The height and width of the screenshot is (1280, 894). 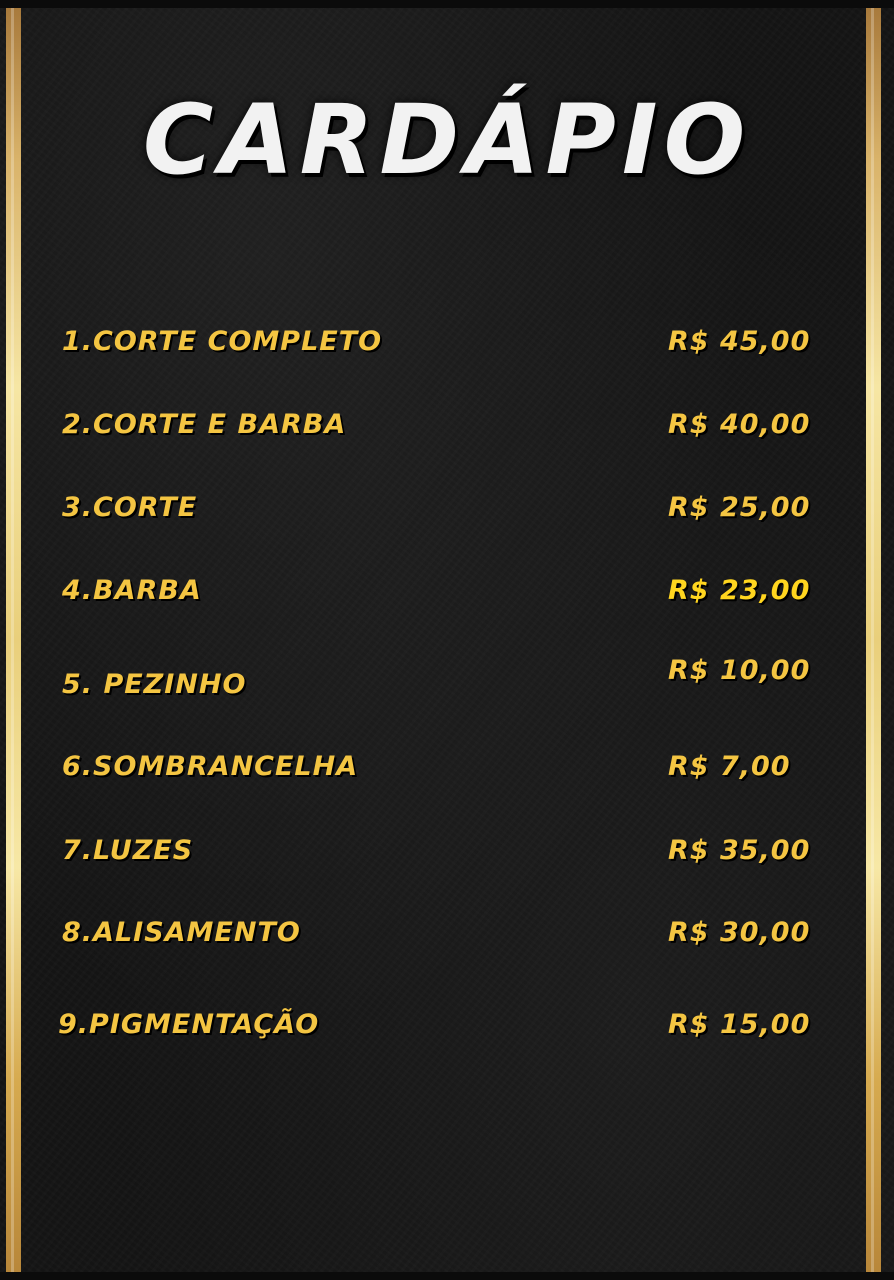 I want to click on menu-item-price: R$ 35,00, so click(x=739, y=850).